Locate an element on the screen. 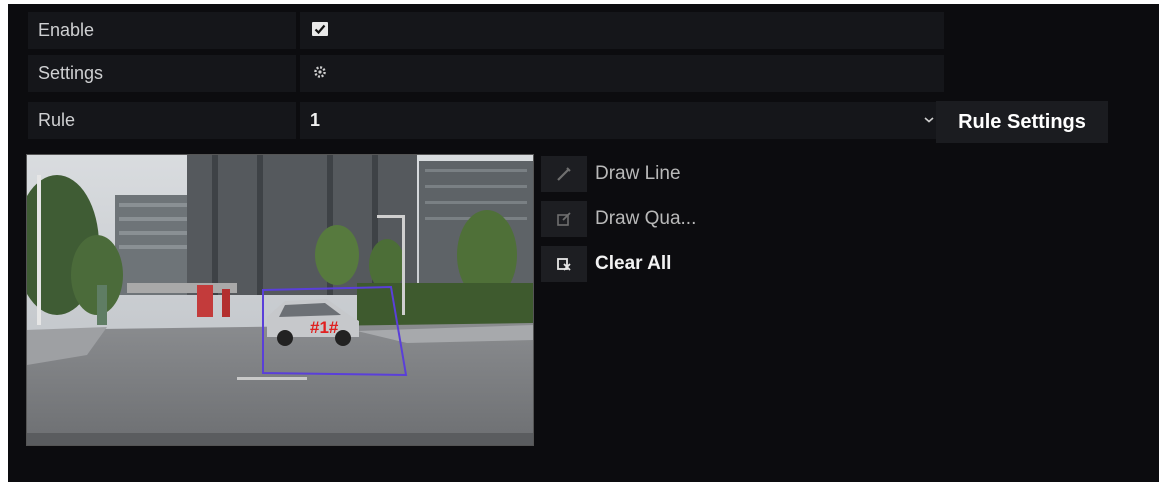 The height and width of the screenshot is (484, 1162). enable-label: Enable is located at coordinates (162, 30).